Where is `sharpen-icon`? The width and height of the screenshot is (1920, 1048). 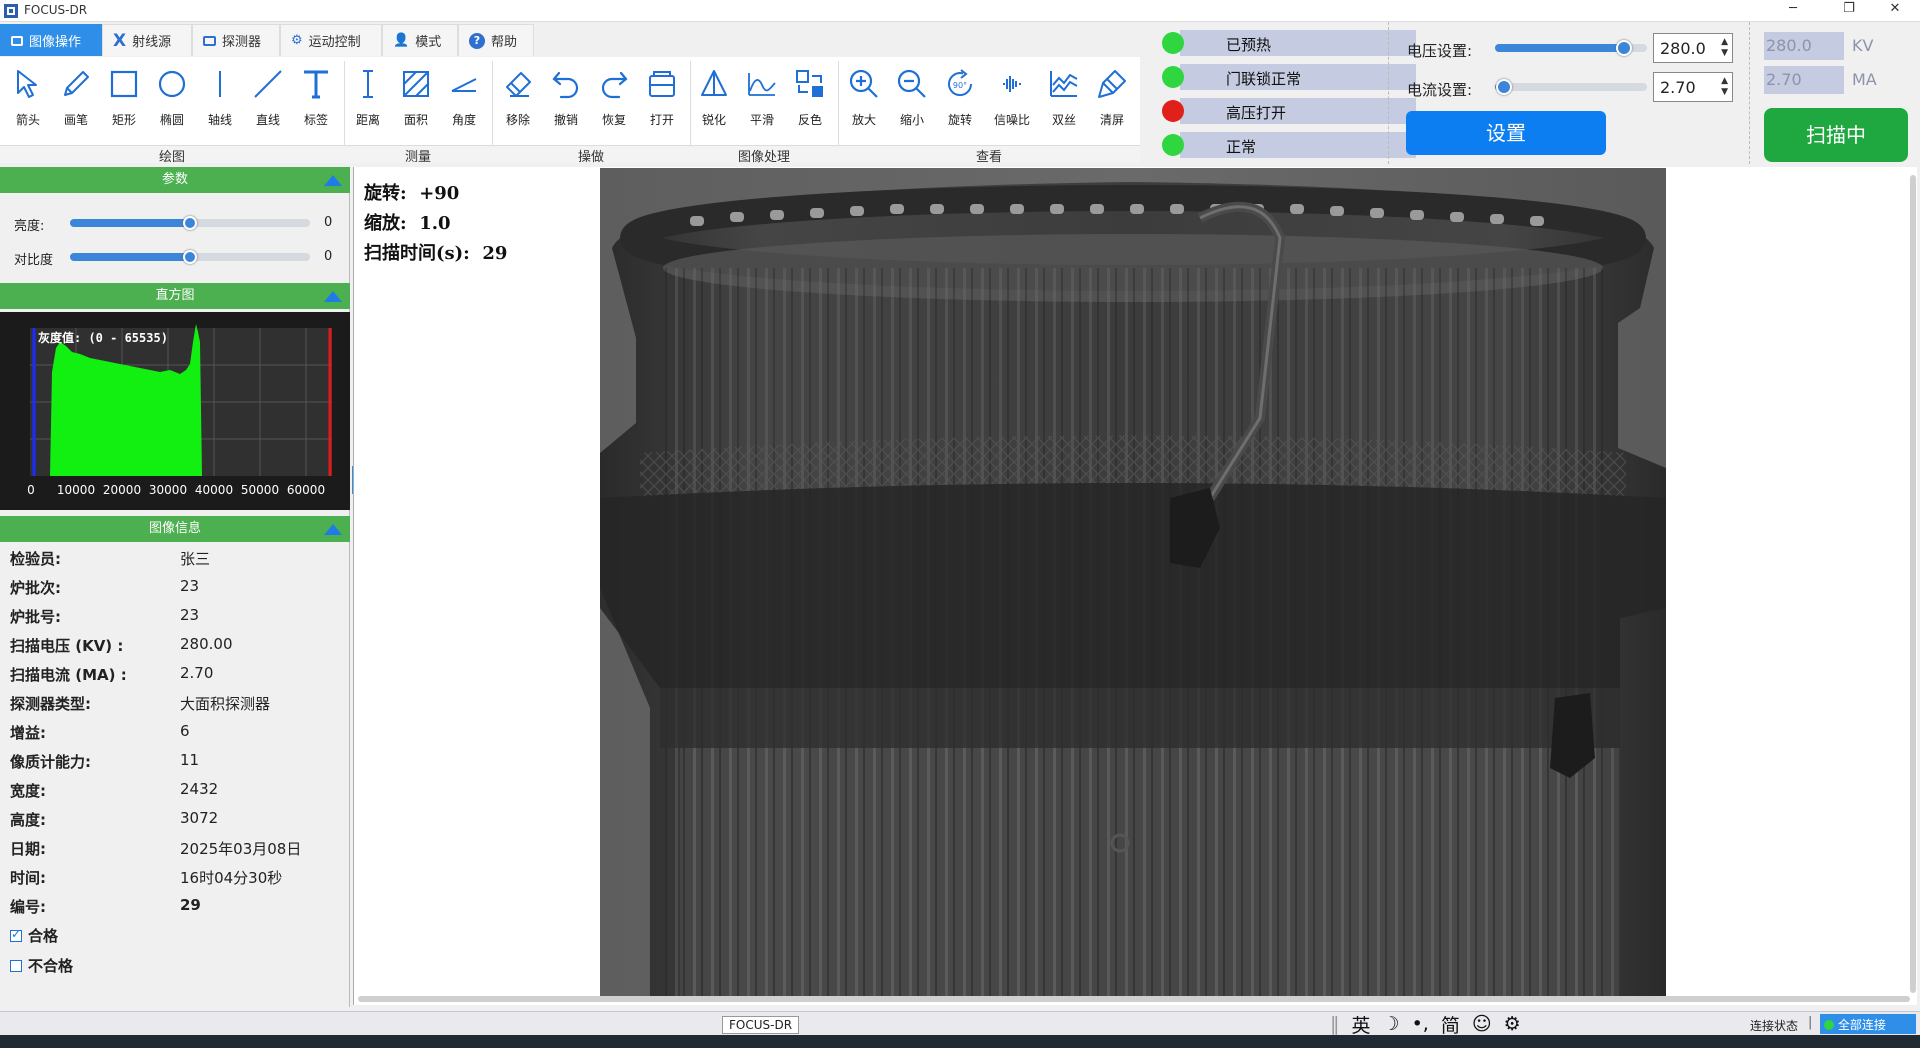
sharpen-icon is located at coordinates (714, 83).